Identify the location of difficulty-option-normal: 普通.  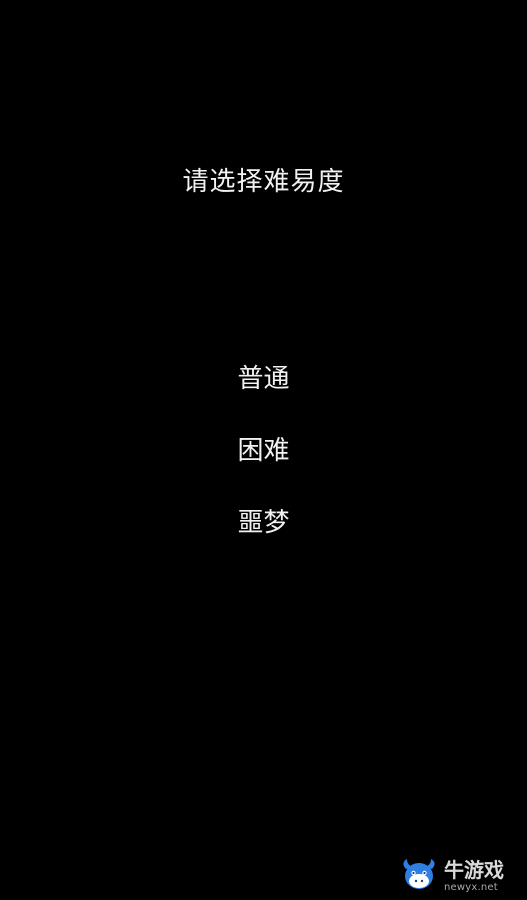
(263, 379).